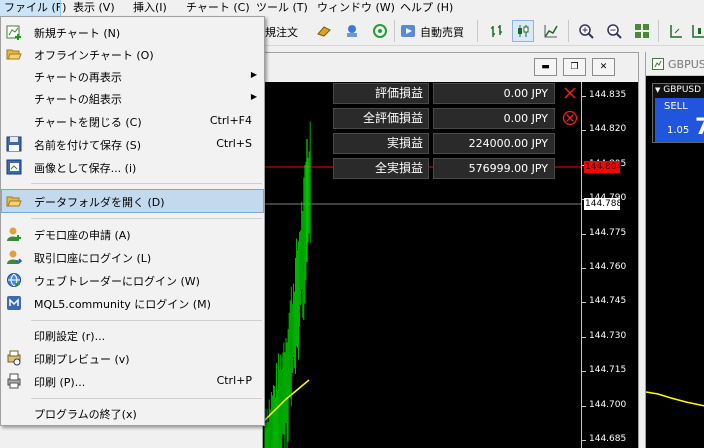 The image size is (704, 448). What do you see at coordinates (381, 168) in the screenshot?
I see `pnl-label: 全実損益` at bounding box center [381, 168].